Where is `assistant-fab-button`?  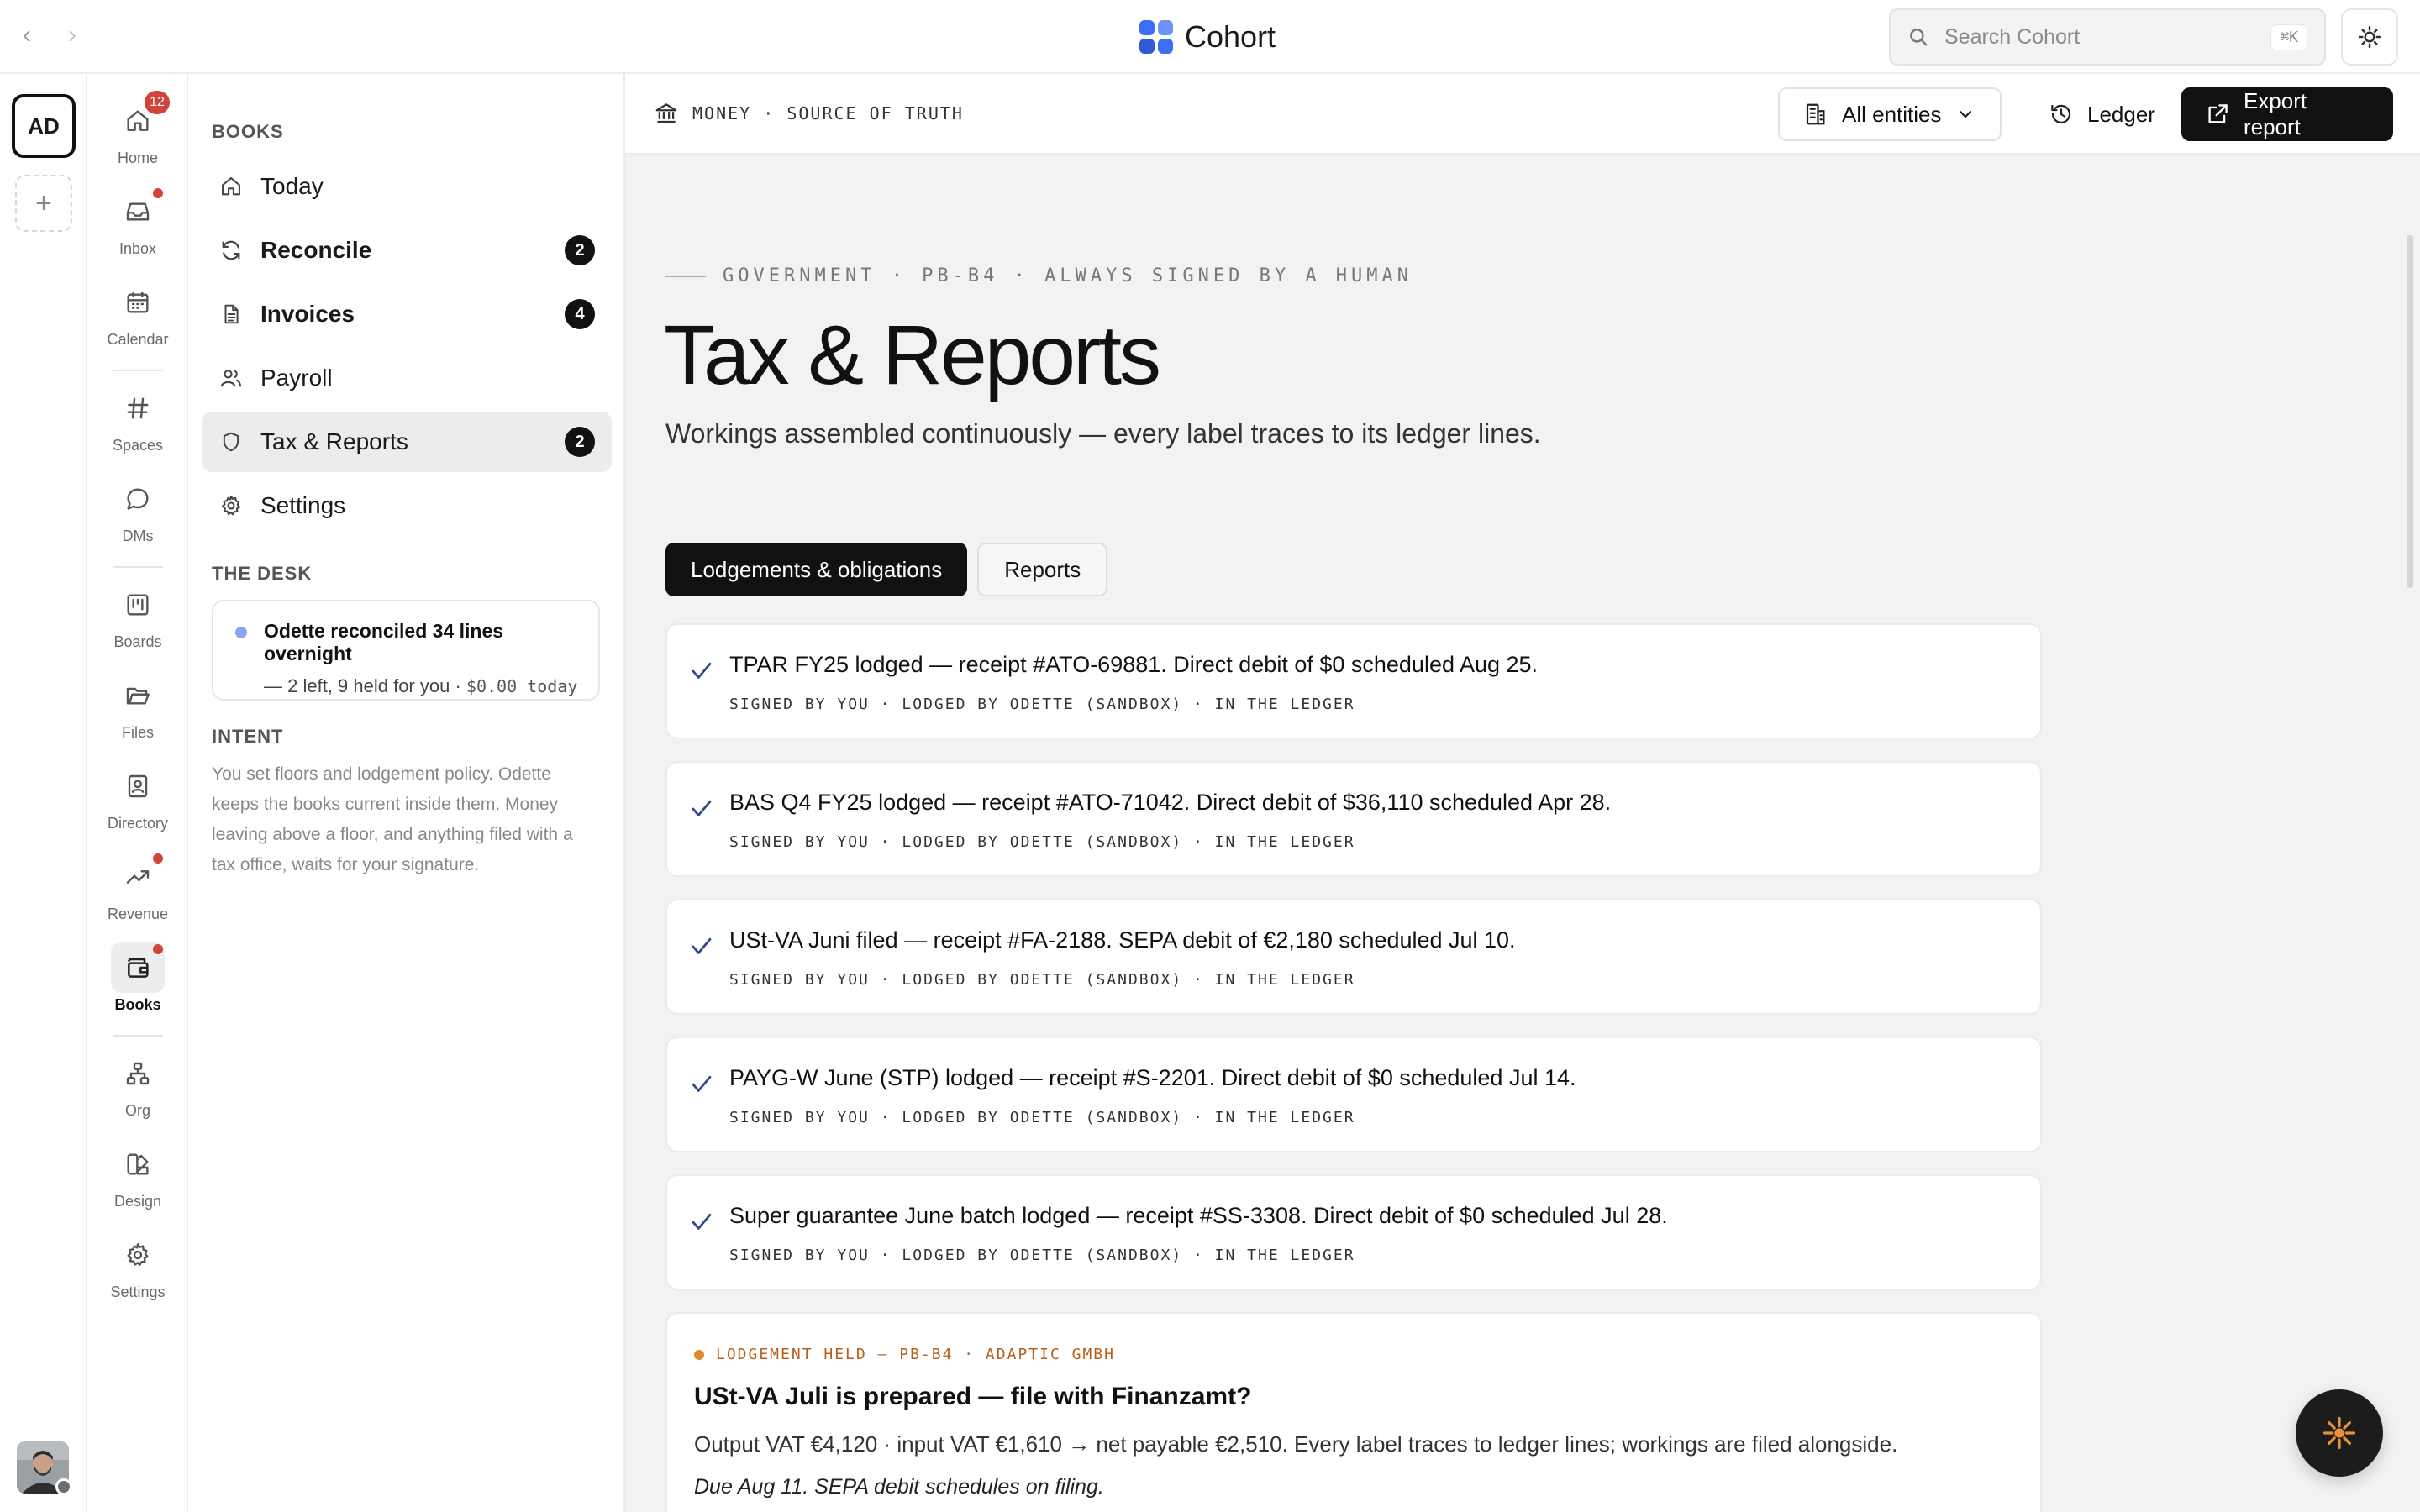
assistant-fab-button is located at coordinates (2339, 1433).